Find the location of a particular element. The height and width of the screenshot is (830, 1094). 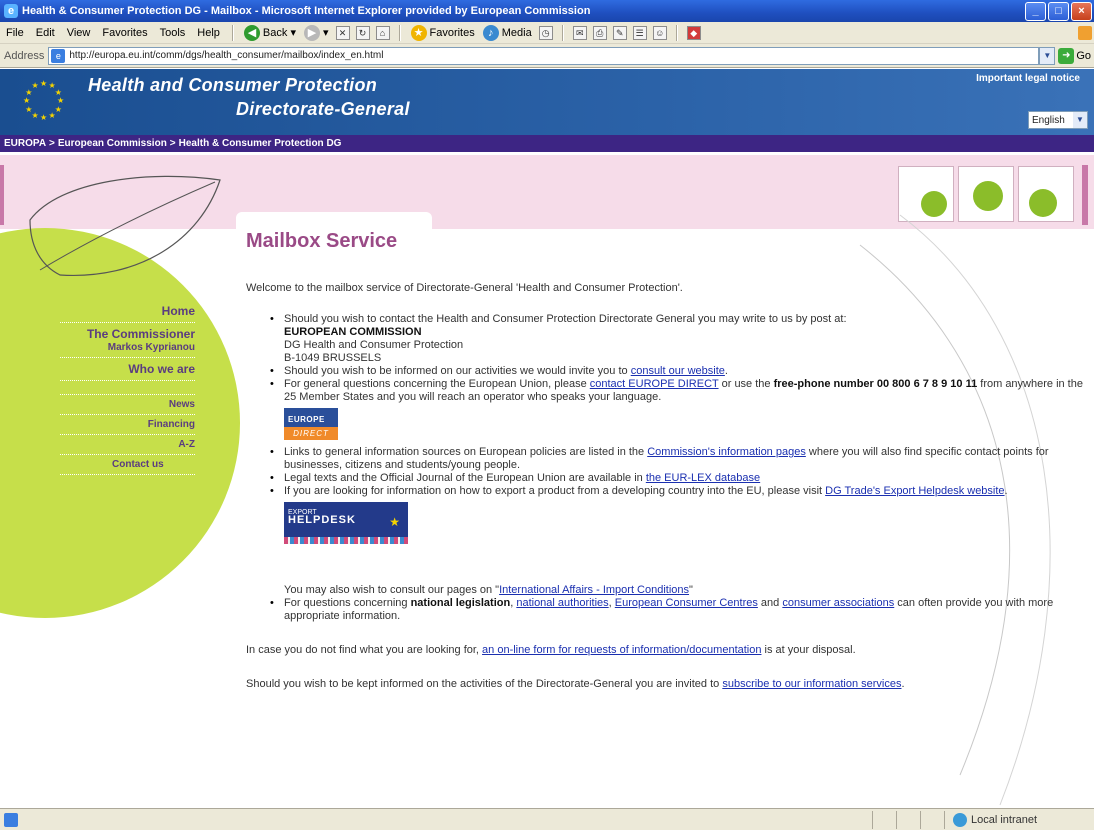

minimize-button: _ is located at coordinates (1035, 11).